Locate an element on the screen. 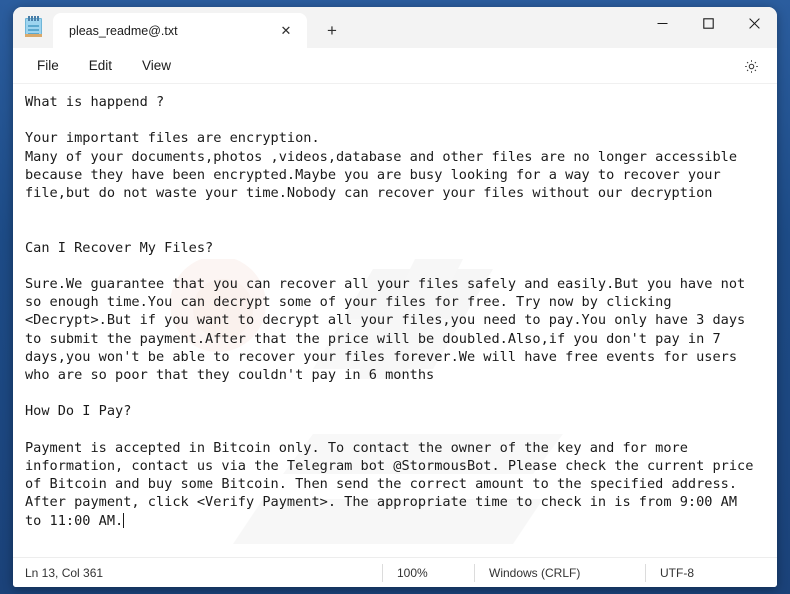 This screenshot has height=594, width=790. status-cursor-position: Ln 13, Col 361 is located at coordinates (64, 572).